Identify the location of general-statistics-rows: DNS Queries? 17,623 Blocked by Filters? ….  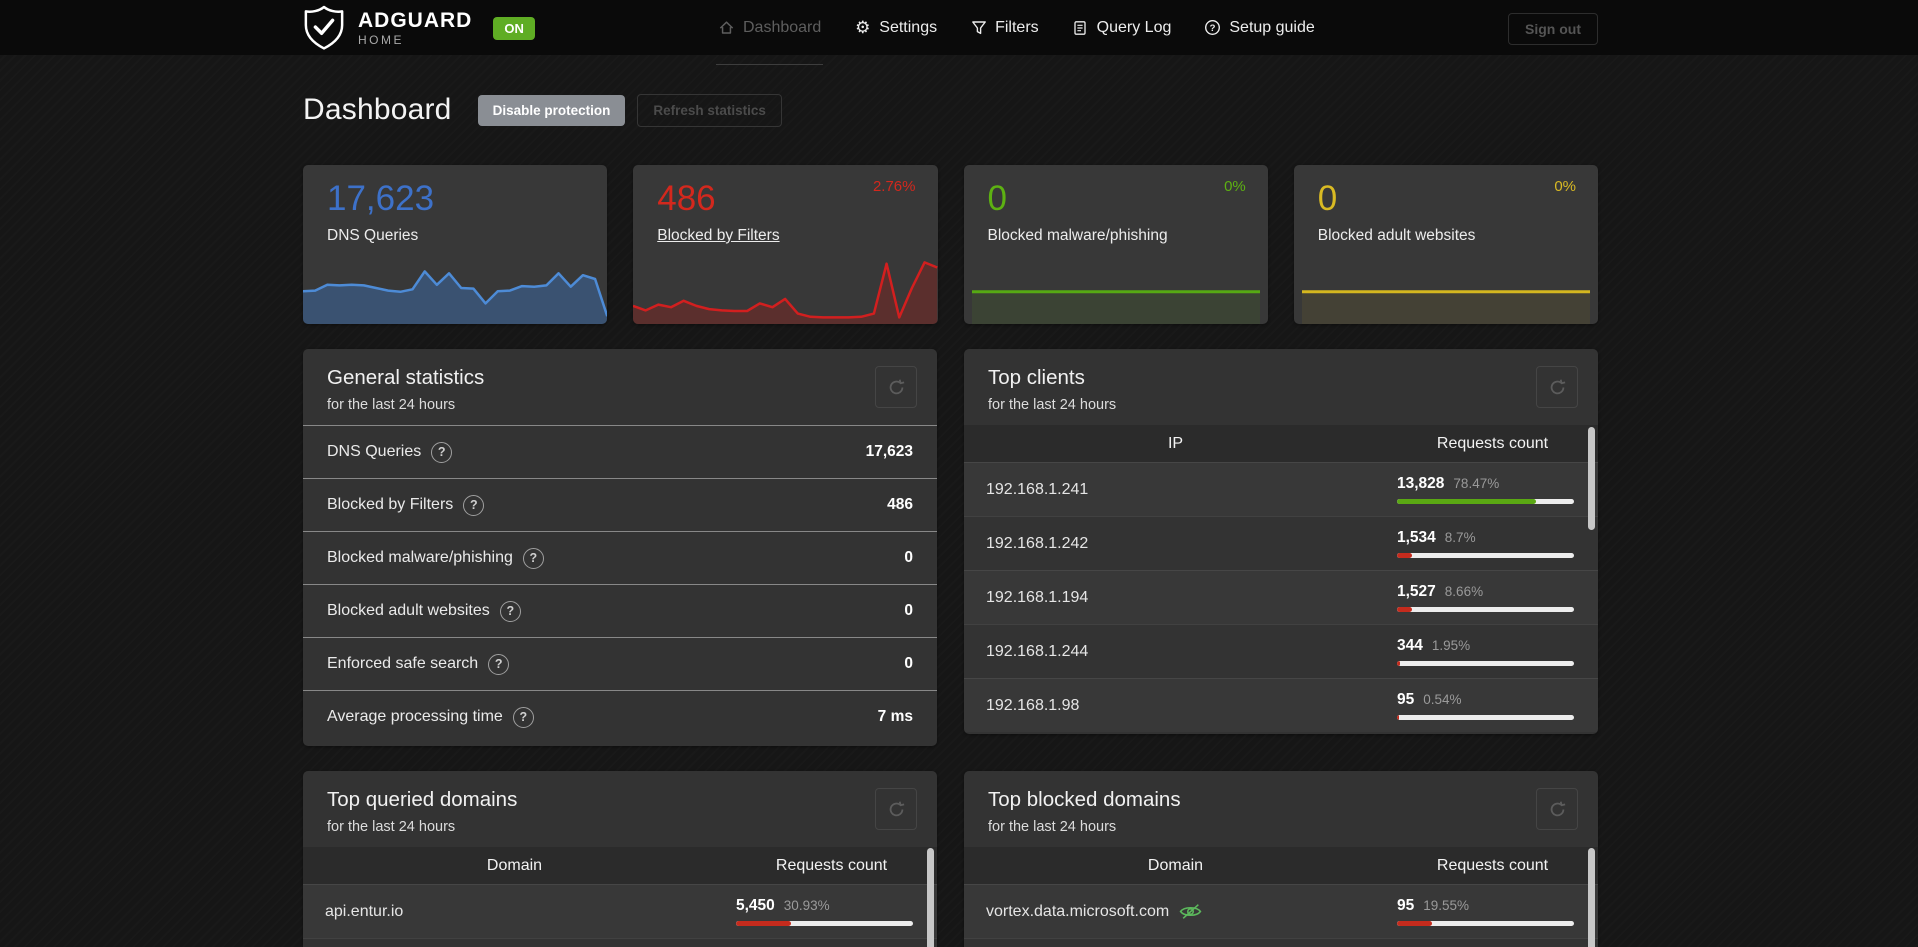
(620, 584).